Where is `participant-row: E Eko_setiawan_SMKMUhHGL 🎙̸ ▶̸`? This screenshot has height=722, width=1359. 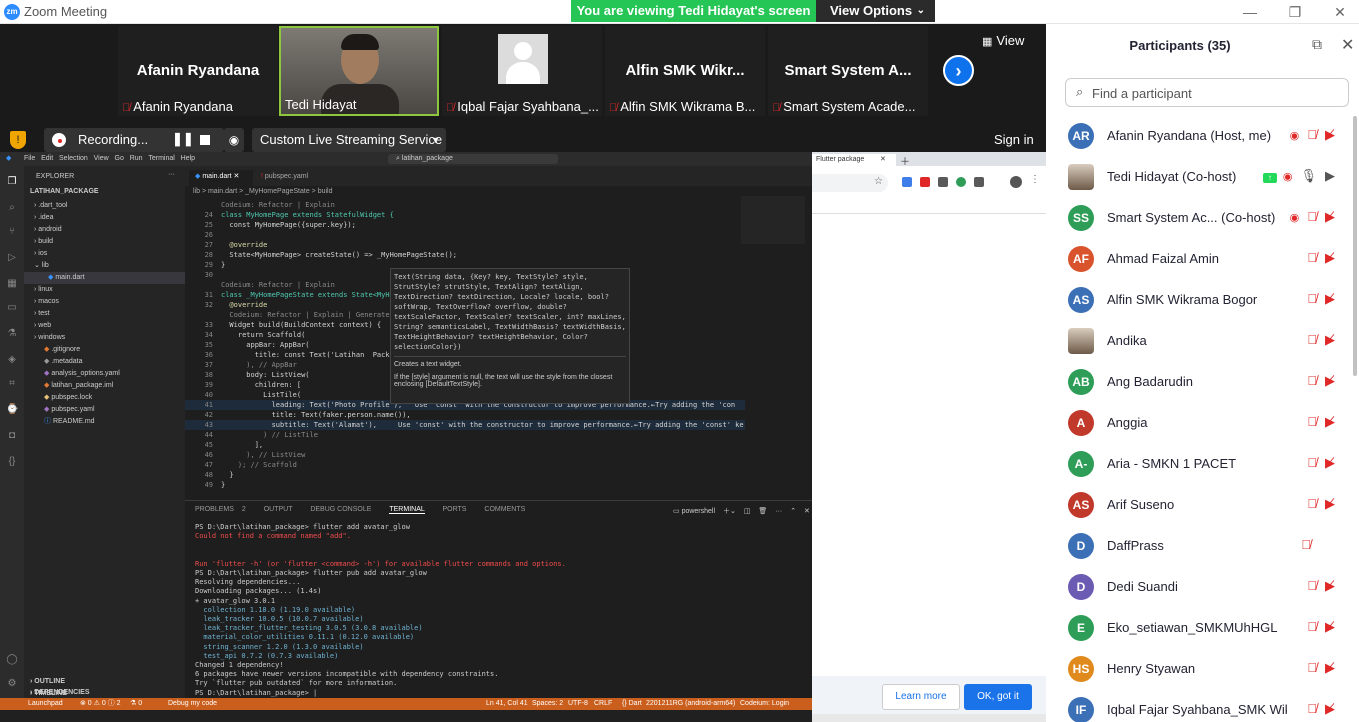
participant-row: E Eko_setiawan_SMKMUhHGL 🎙̸ ▶̸ is located at coordinates (1202, 628).